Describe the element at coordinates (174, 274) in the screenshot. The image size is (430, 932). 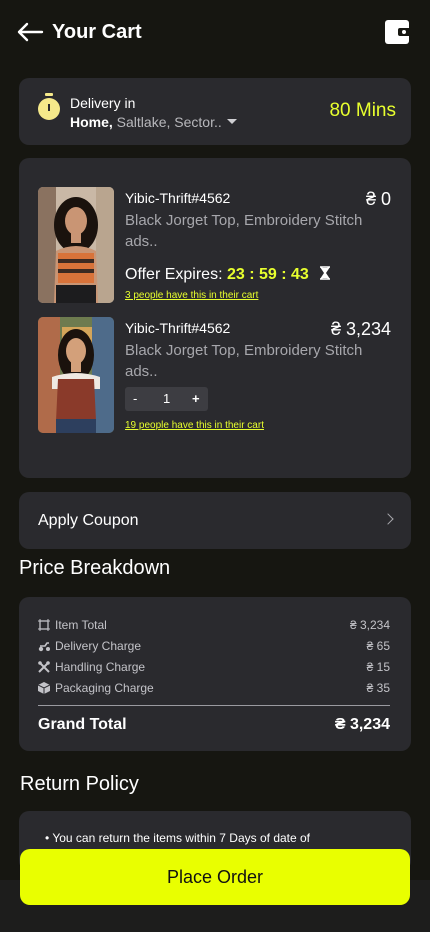
I see `offer-label: Offer Expires:` at that location.